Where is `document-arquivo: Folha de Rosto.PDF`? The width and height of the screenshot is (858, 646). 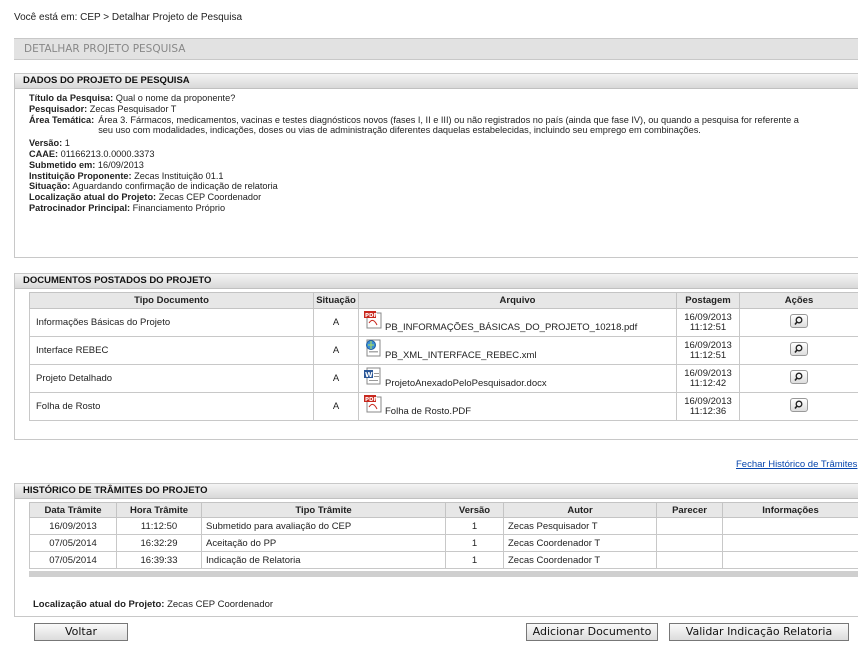 document-arquivo: Folha de Rosto.PDF is located at coordinates (428, 411).